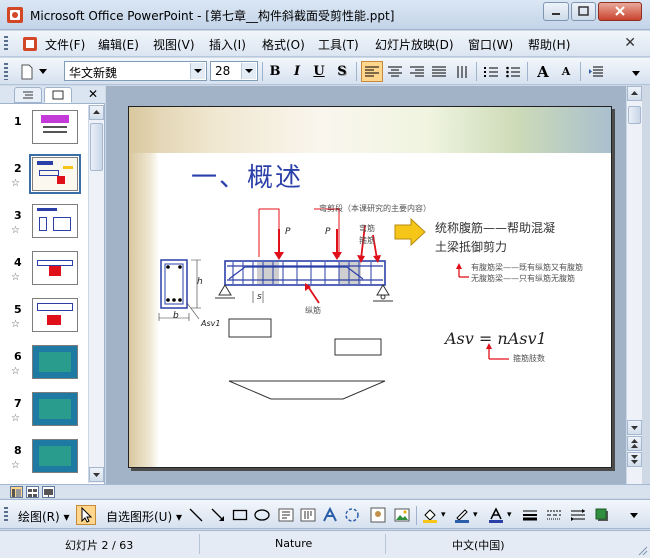 The image size is (650, 558). I want to click on shrink-font-button: A, so click(566, 71).